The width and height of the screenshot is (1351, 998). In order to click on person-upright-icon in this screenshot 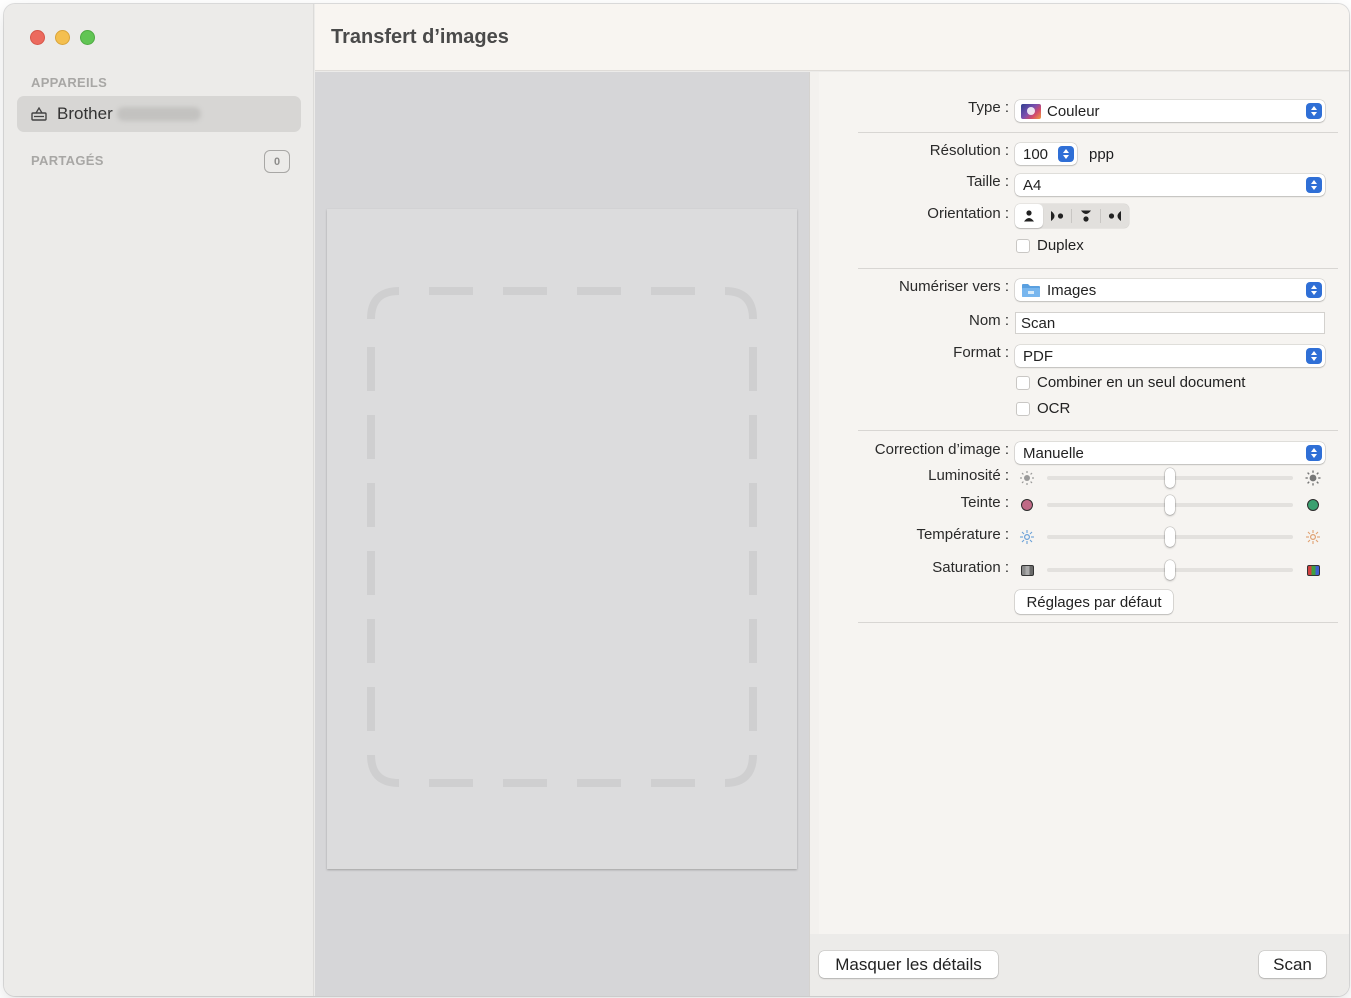, I will do `click(1029, 216)`.